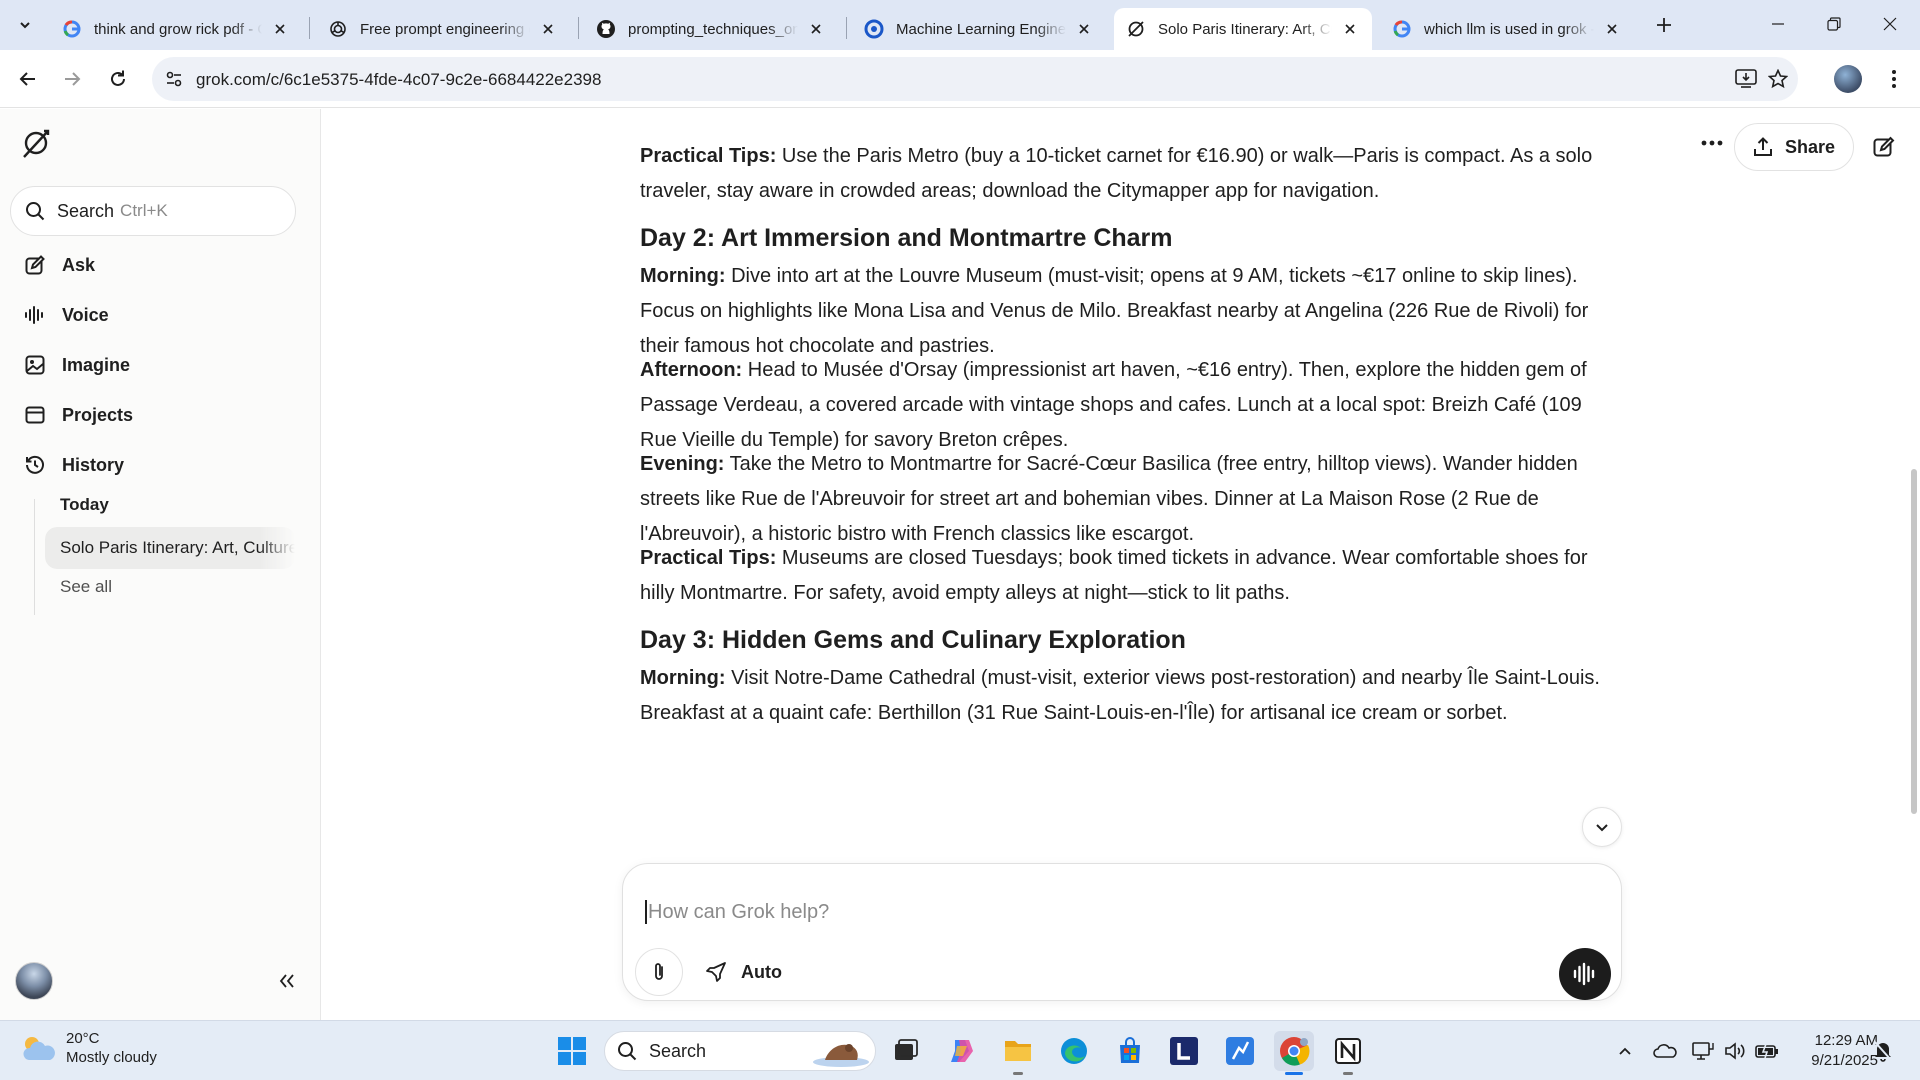 This screenshot has width=1920, height=1080. I want to click on pen-app-icon, so click(1240, 1051).